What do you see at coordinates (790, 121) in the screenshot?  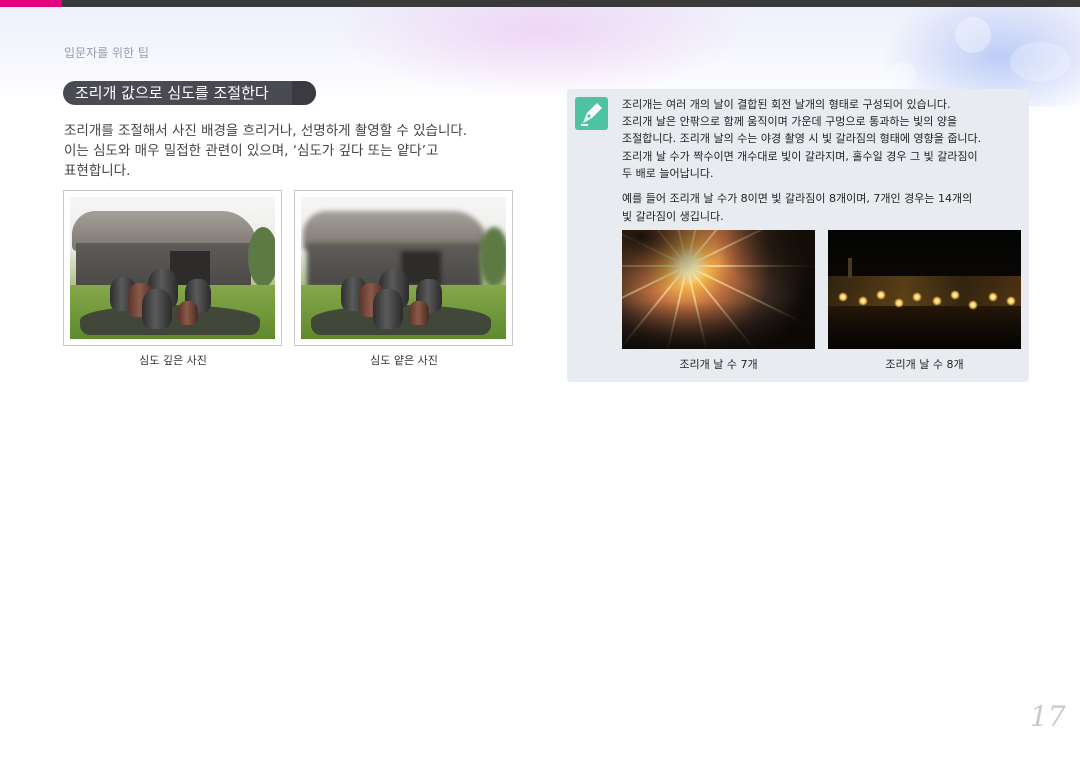 I see `note-p1-line-2: 조리개 날은 안팎으로 함께 움직이며 가운데 구멍으로 통과하는 빛의 양을` at bounding box center [790, 121].